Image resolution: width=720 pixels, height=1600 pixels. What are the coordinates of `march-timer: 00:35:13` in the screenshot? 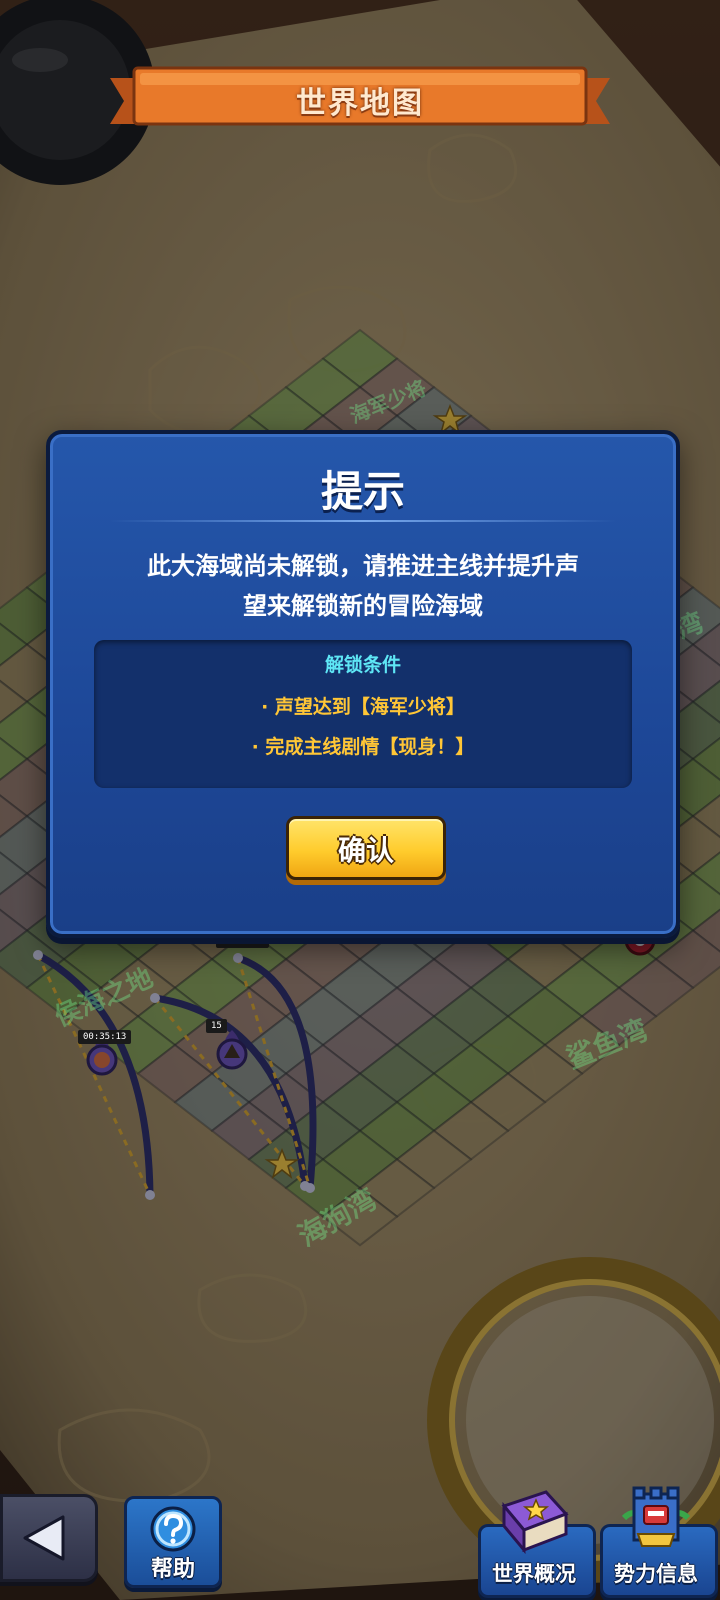 It's located at (105, 1037).